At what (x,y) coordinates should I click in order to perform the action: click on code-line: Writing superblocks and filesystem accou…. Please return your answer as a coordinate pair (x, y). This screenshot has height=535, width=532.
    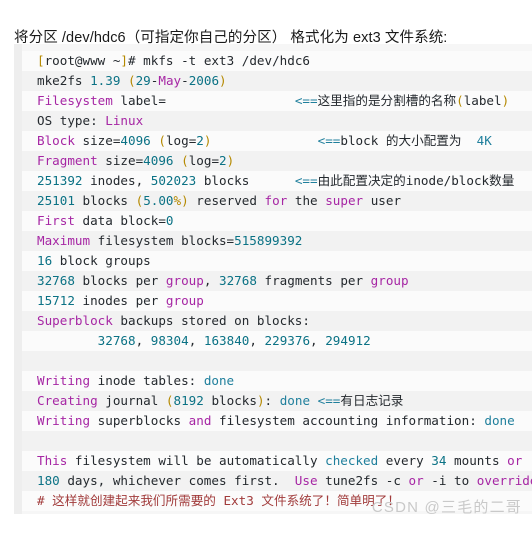
    Looking at the image, I should click on (273, 421).